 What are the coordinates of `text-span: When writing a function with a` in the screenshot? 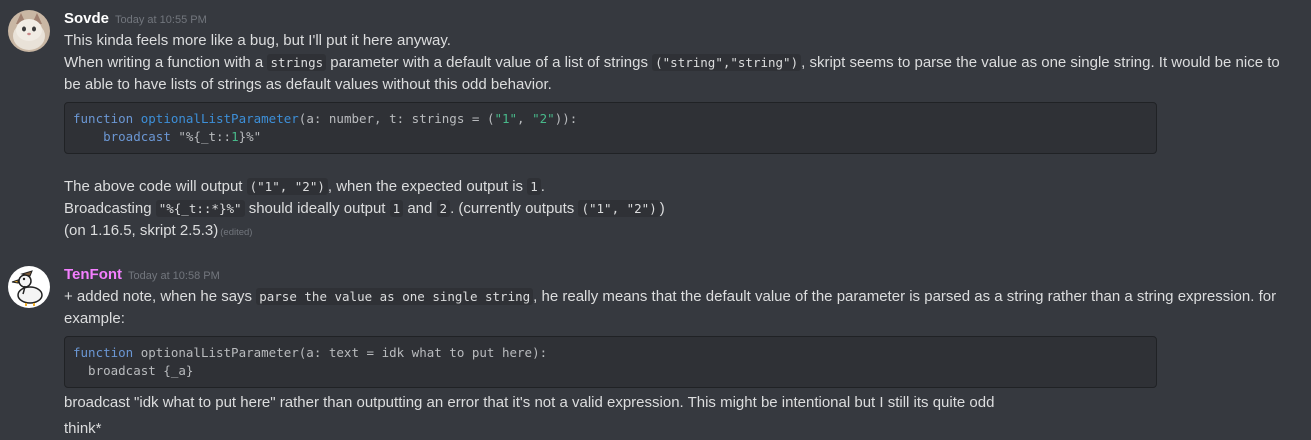 It's located at (166, 62).